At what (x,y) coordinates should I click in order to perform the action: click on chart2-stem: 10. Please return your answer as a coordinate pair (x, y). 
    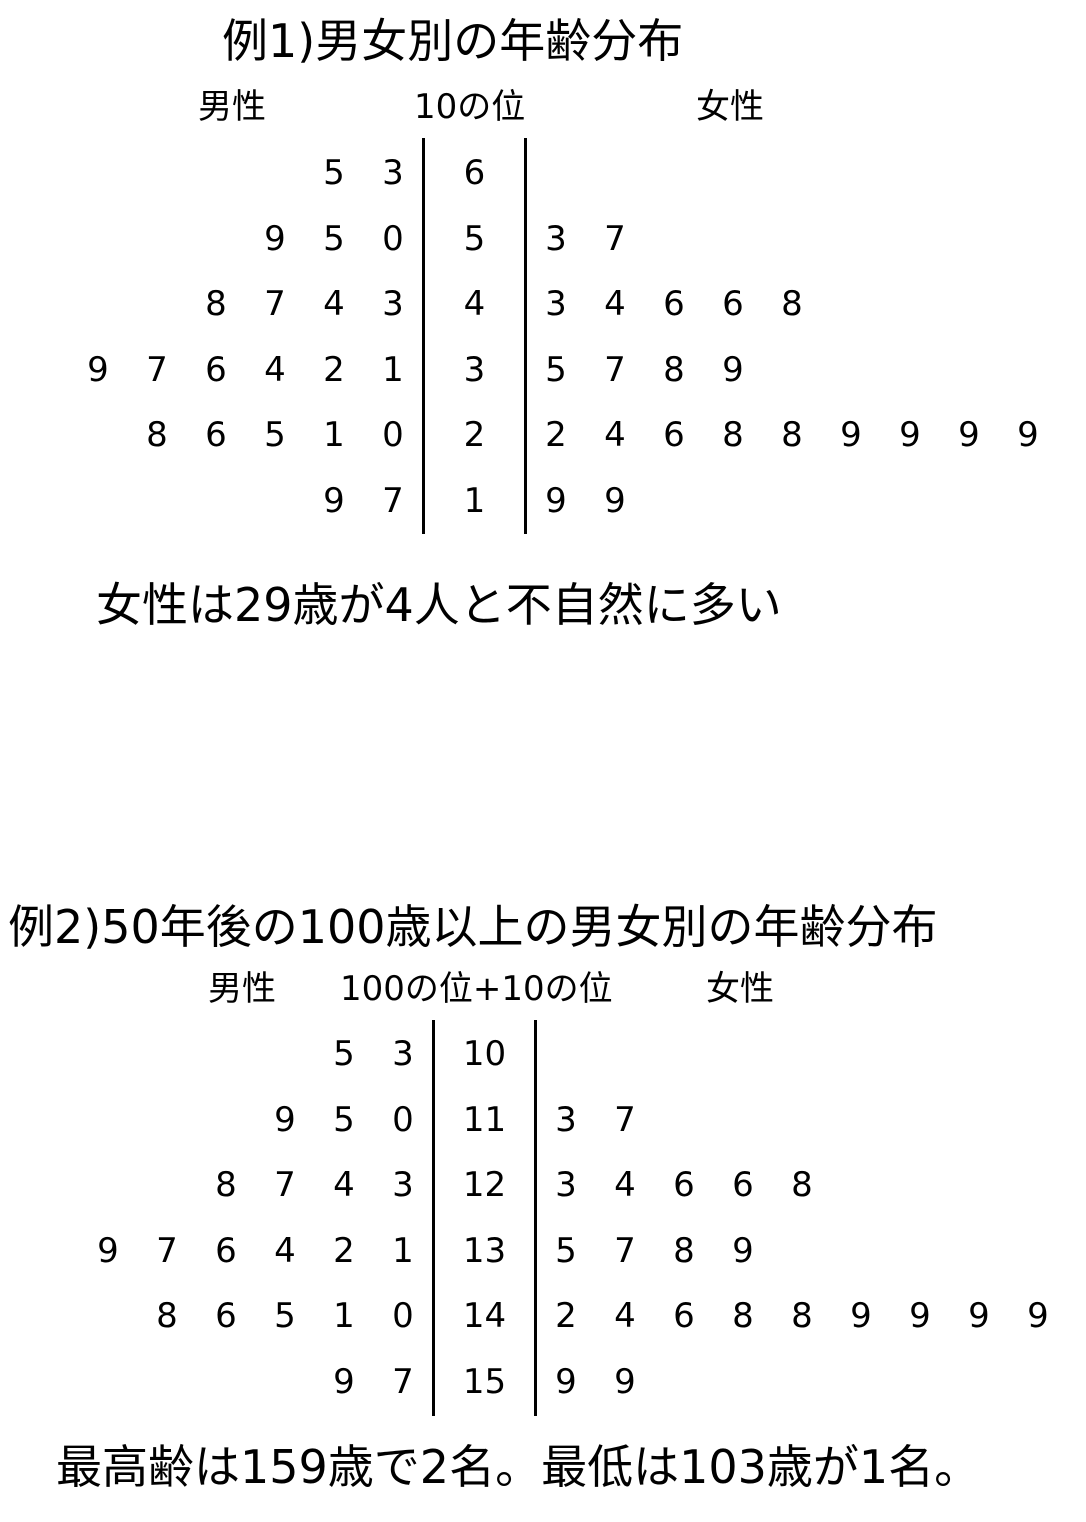
    Looking at the image, I should click on (484, 1054).